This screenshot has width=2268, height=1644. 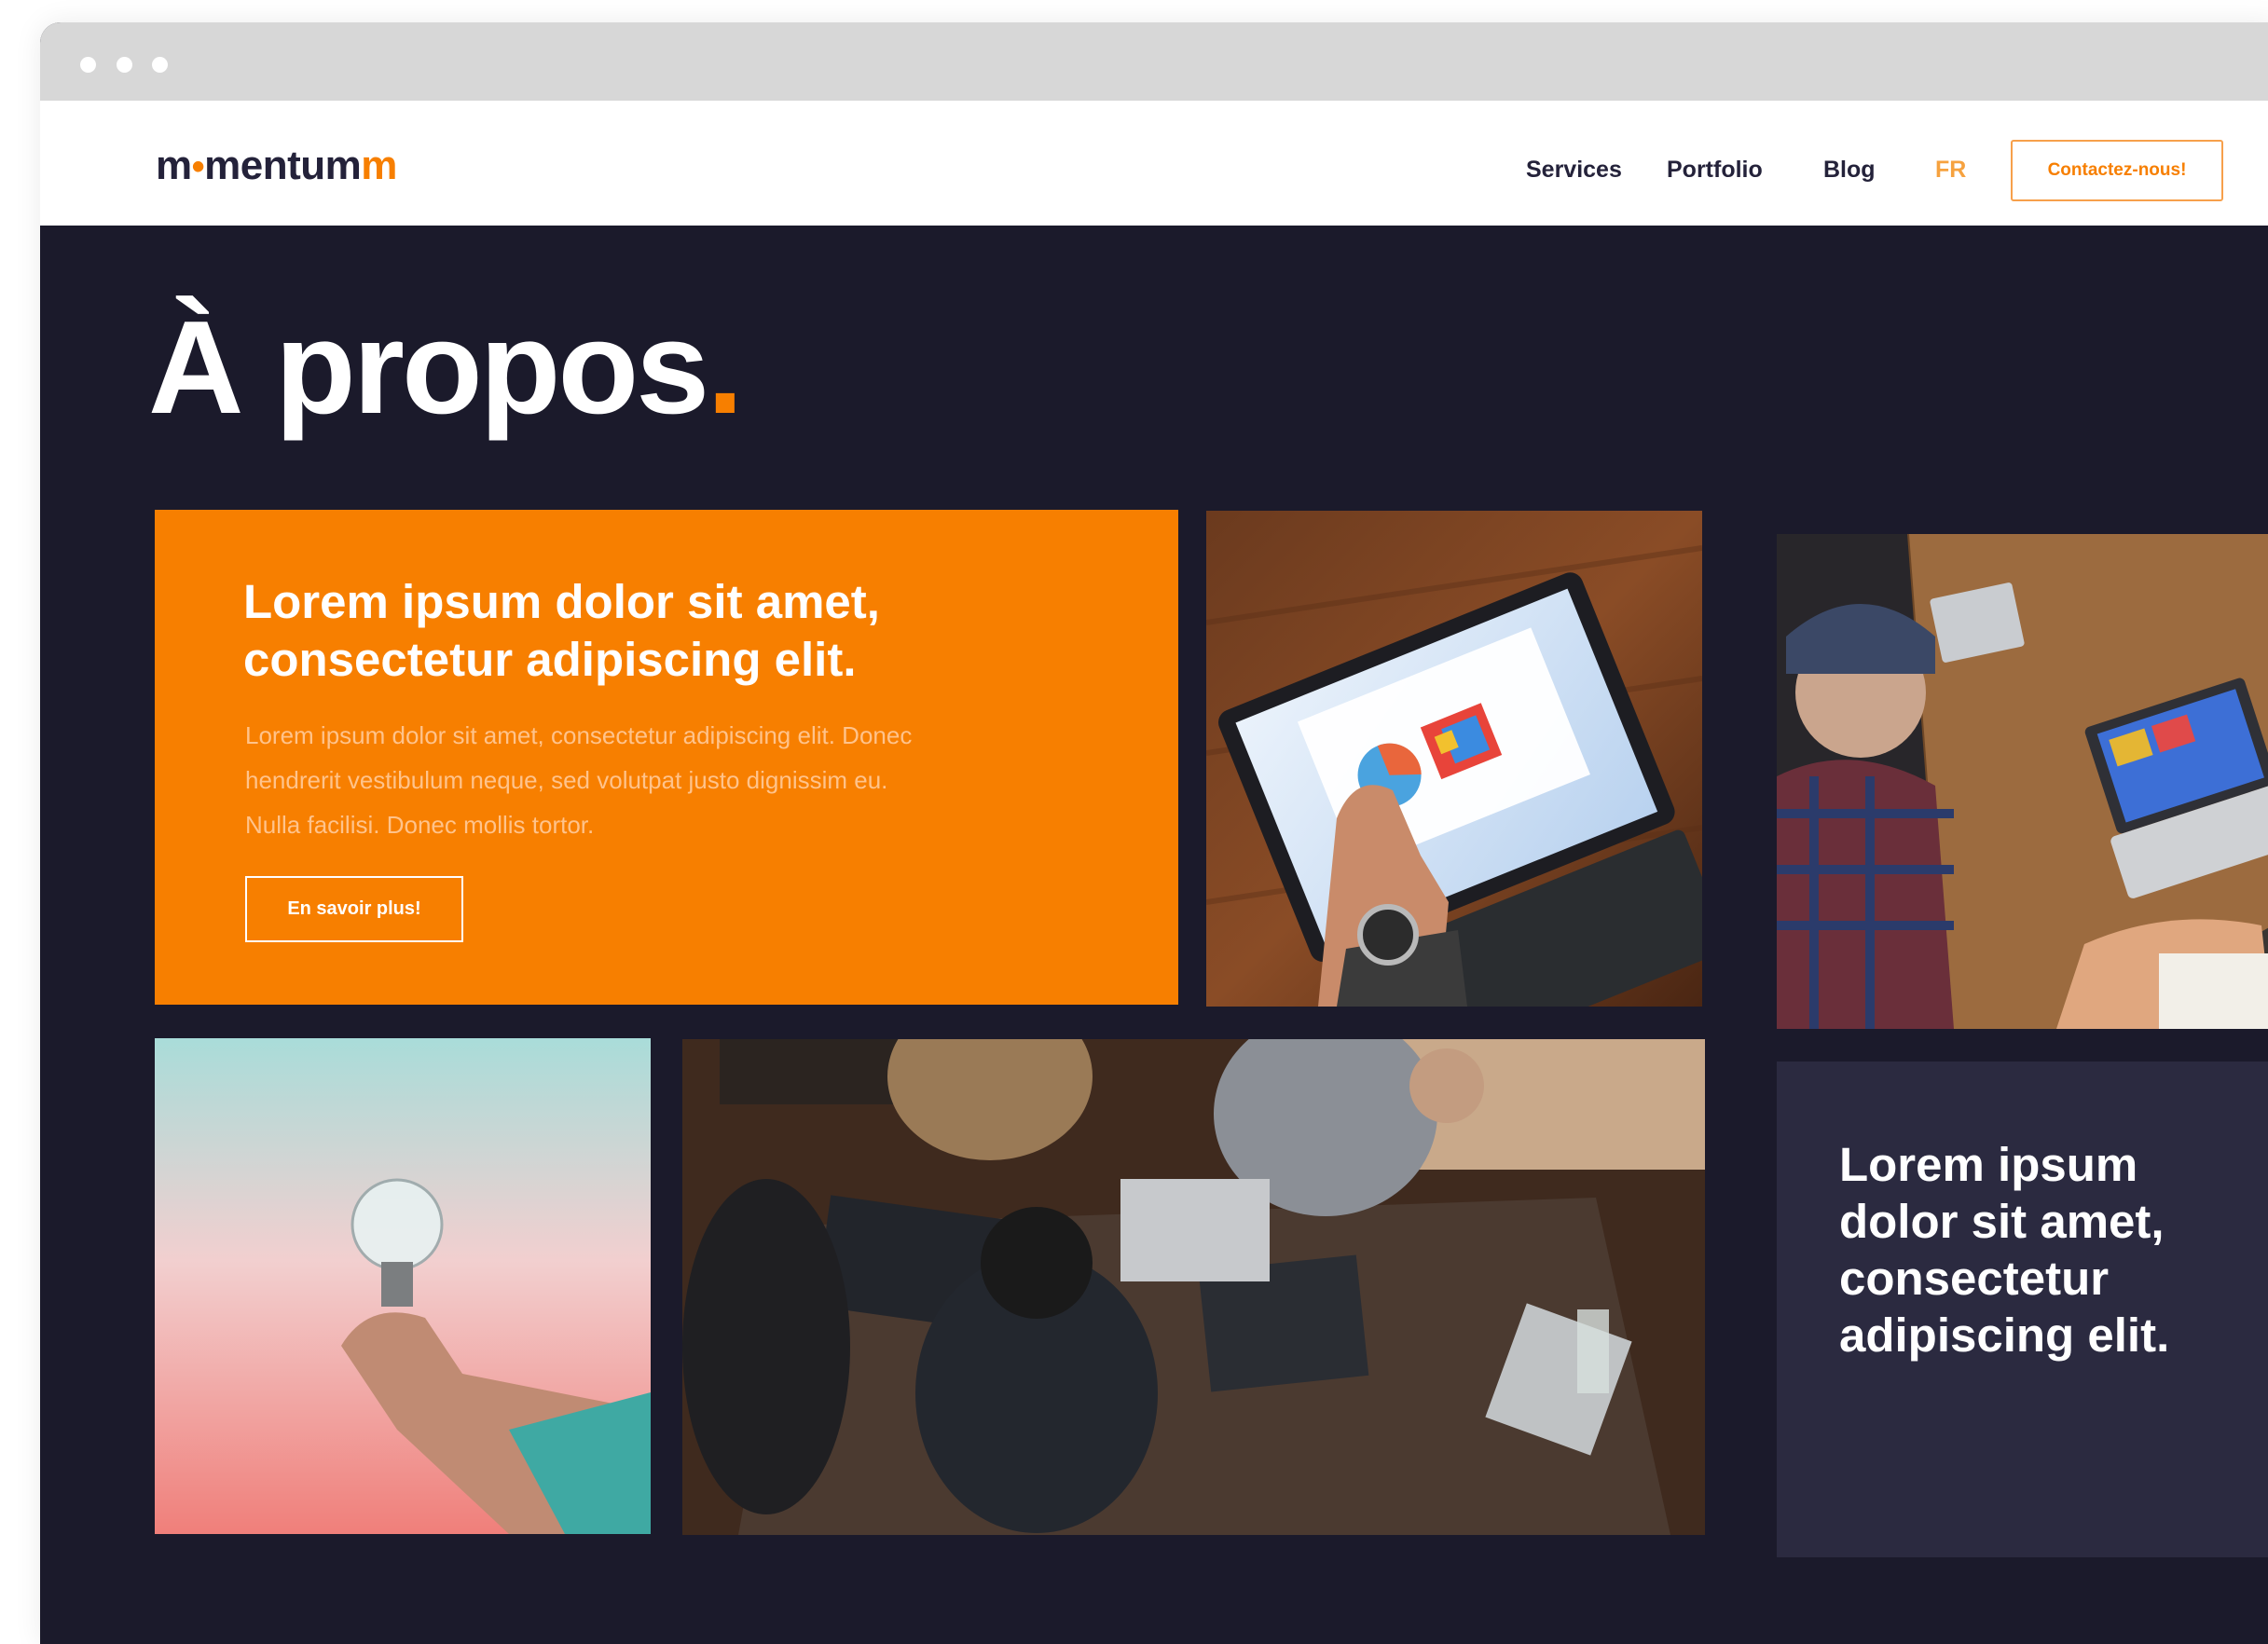 I want to click on lightbulb-photo, so click(x=403, y=1286).